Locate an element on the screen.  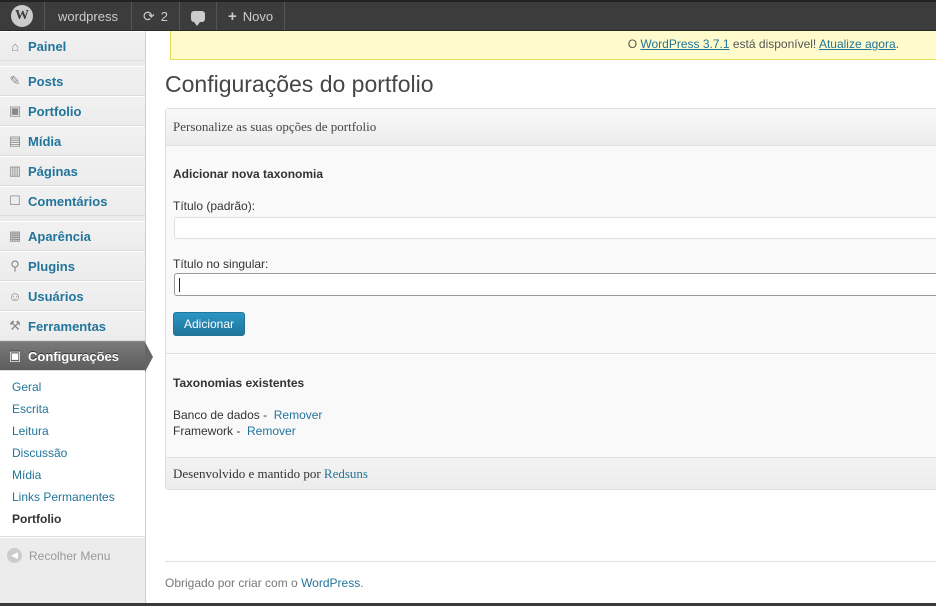
new-content-button: + Novo is located at coordinates (251, 16).